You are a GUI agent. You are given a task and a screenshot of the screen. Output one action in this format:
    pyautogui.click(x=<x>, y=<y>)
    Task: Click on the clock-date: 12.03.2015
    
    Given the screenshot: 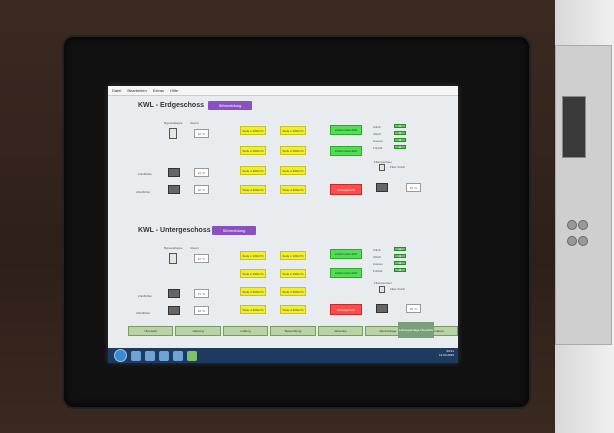 What is the action you would take?
    pyautogui.click(x=446, y=355)
    